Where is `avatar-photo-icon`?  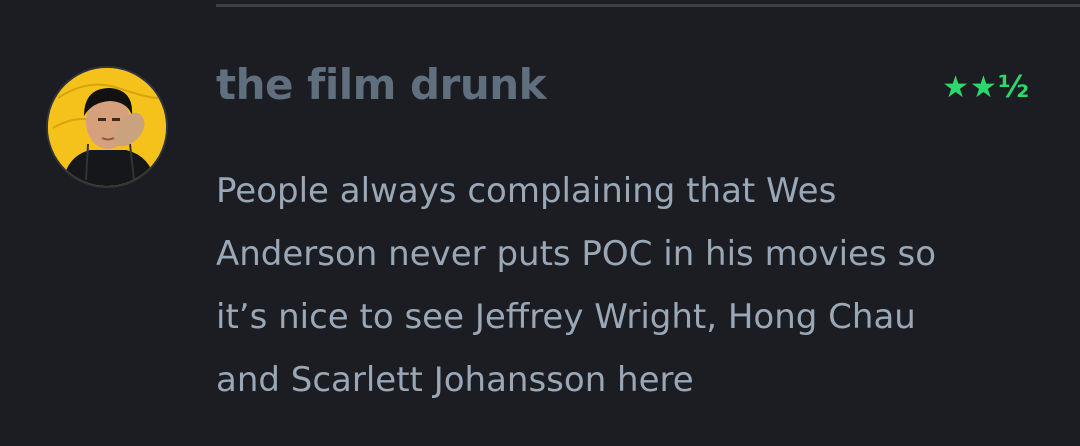
avatar-photo-icon is located at coordinates (107, 127).